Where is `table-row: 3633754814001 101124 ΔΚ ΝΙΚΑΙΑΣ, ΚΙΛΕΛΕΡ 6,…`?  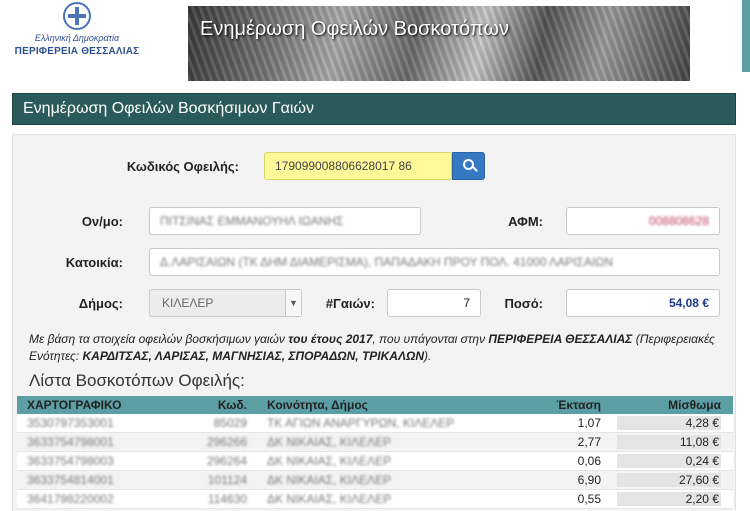 table-row: 3633754814001 101124 ΔΚ ΝΙΚΑΙΑΣ, ΚΙΛΕΛΕΡ 6,… is located at coordinates (375, 480).